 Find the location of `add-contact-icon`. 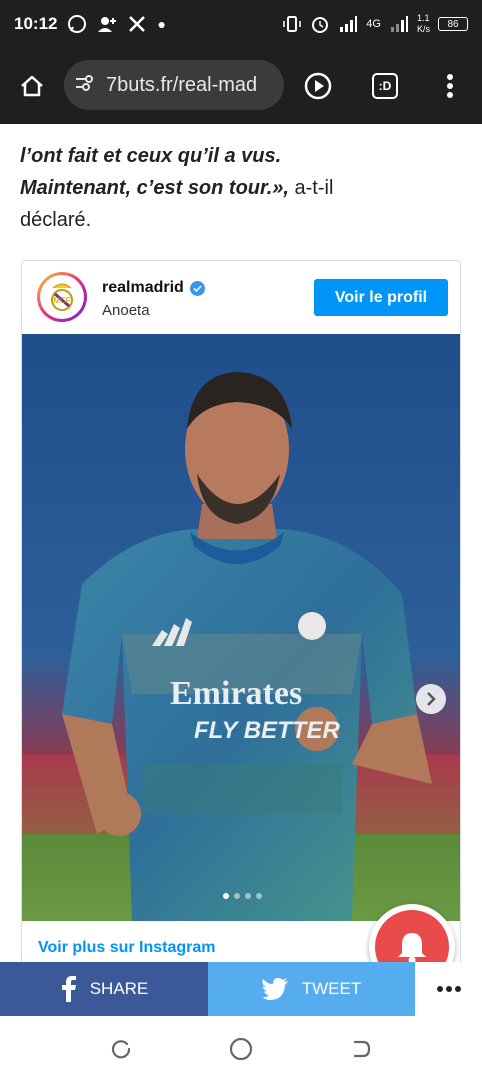

add-contact-icon is located at coordinates (107, 24).